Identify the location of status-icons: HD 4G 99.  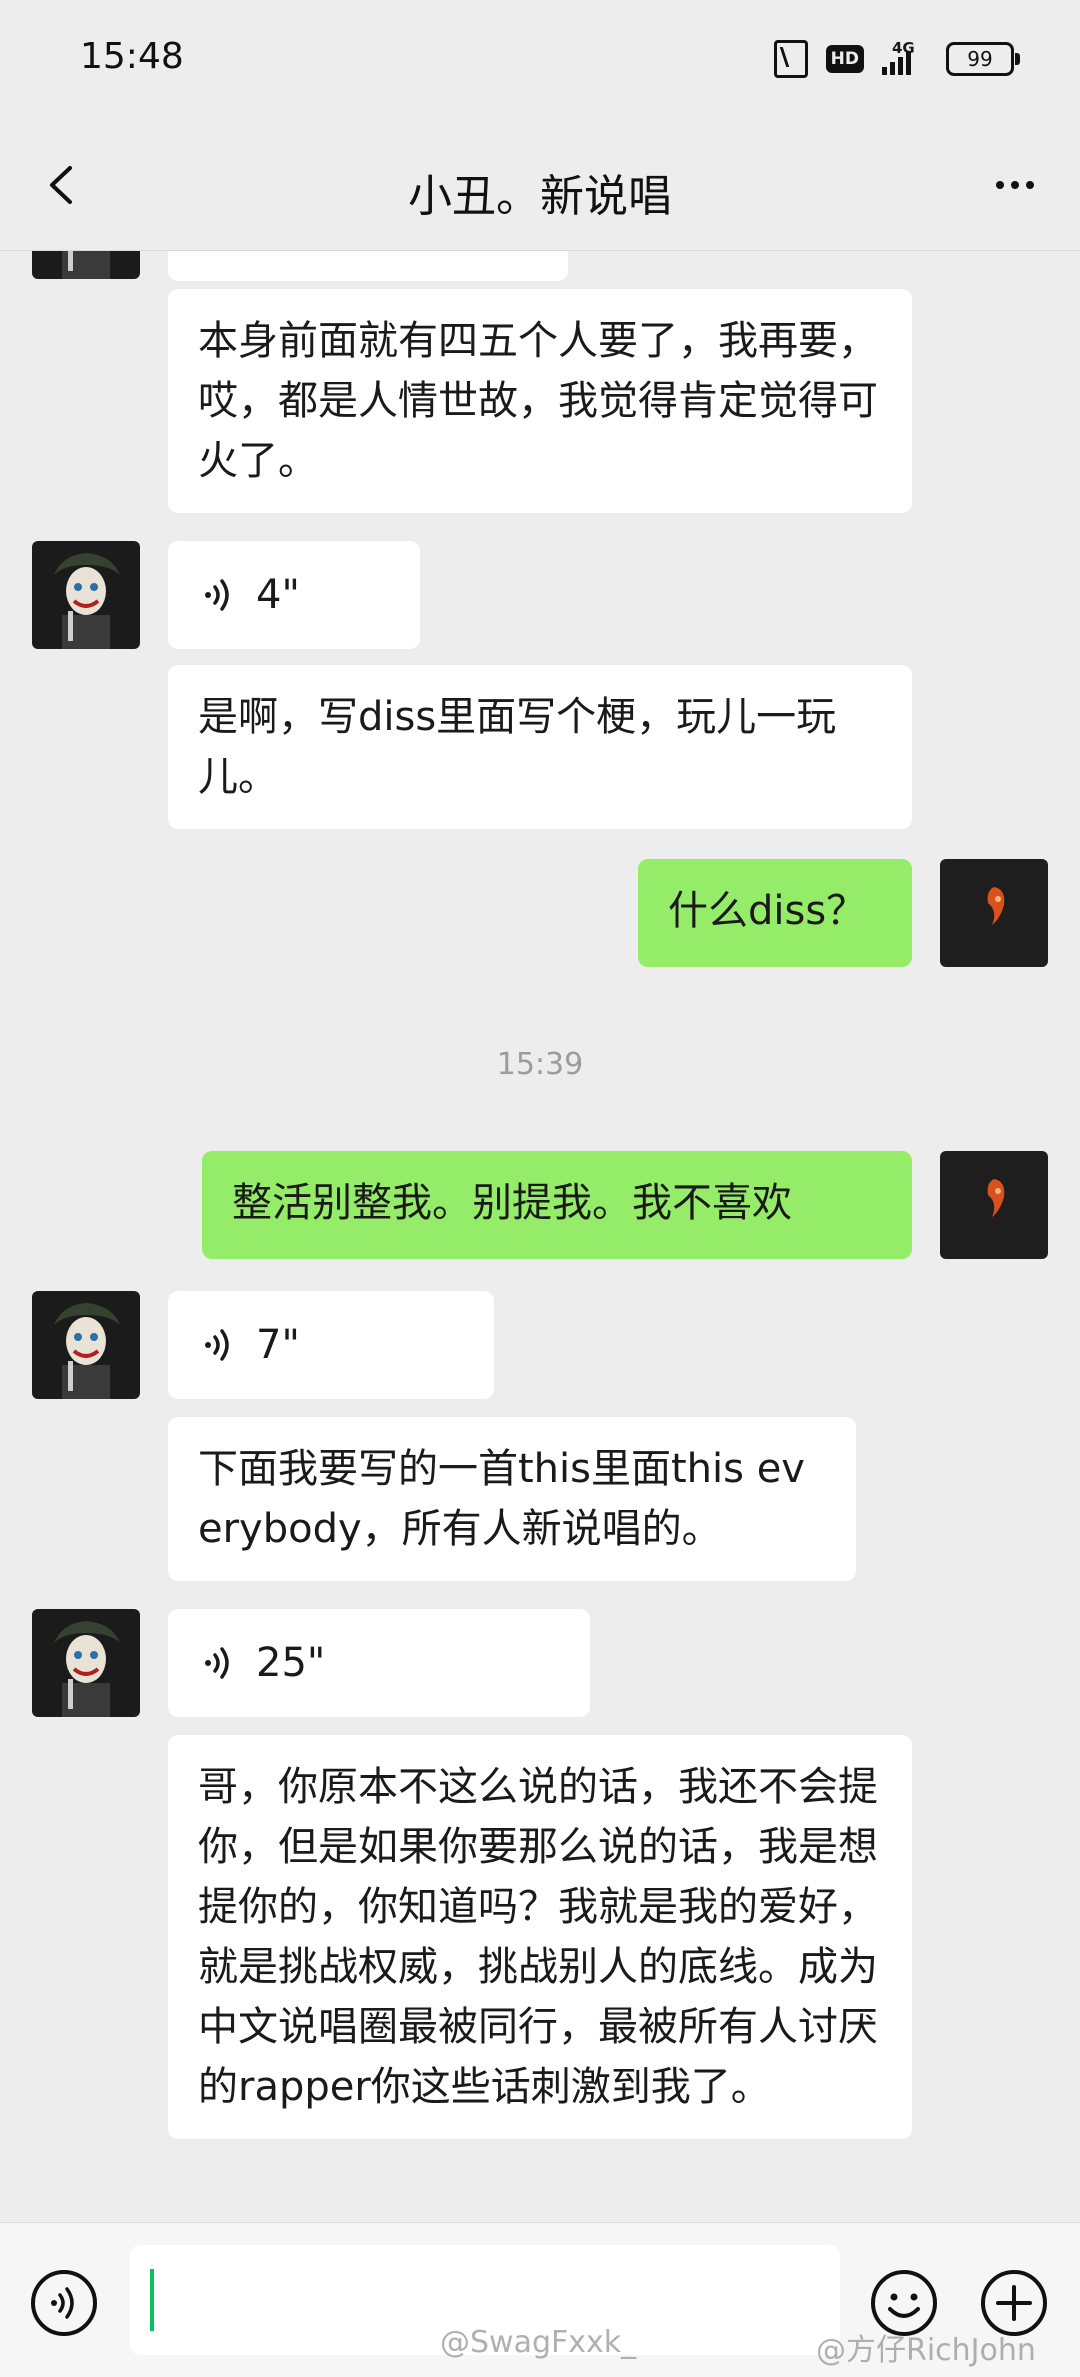
(896, 58).